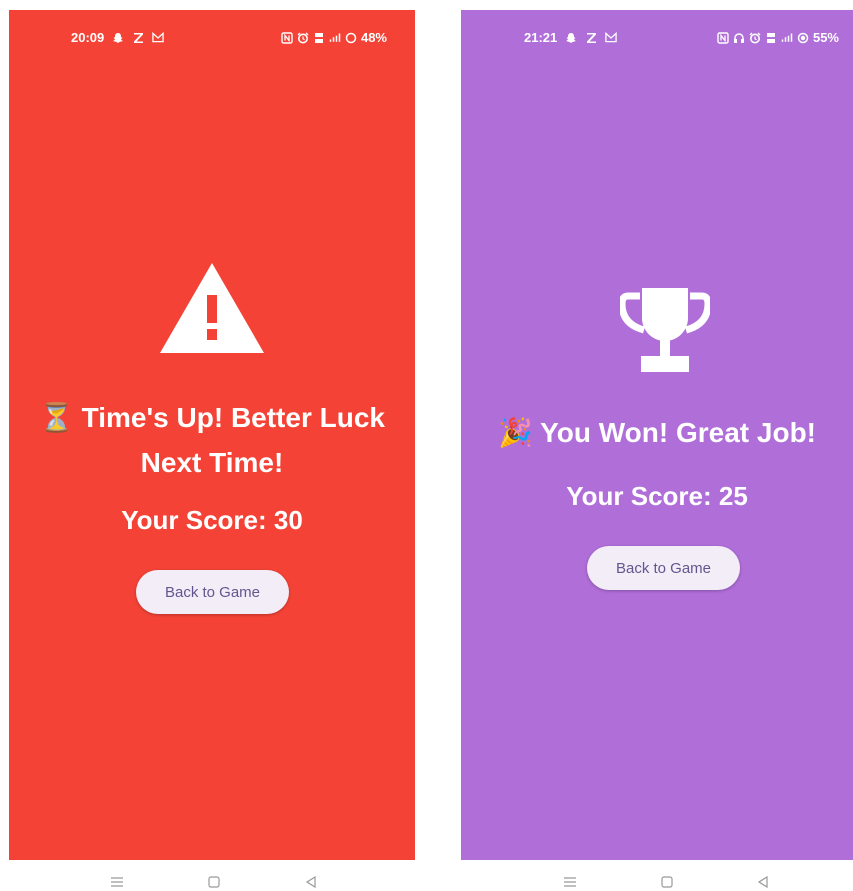 This screenshot has width=853, height=891. I want to click on trophy-icon, so click(665, 330).